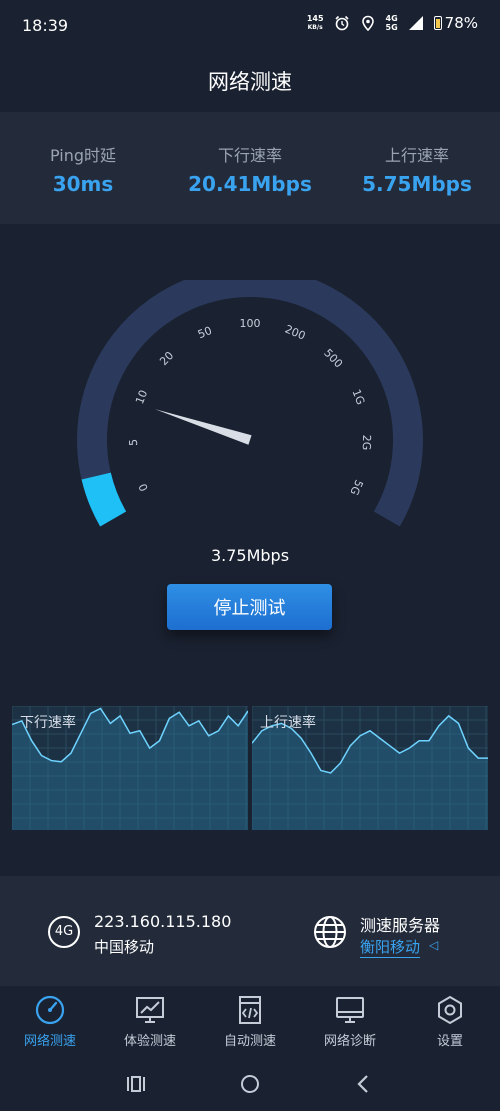 This screenshot has height=1111, width=500. Describe the element at coordinates (358, 397) in the screenshot. I see `gauge-scale-label: 1G` at that location.